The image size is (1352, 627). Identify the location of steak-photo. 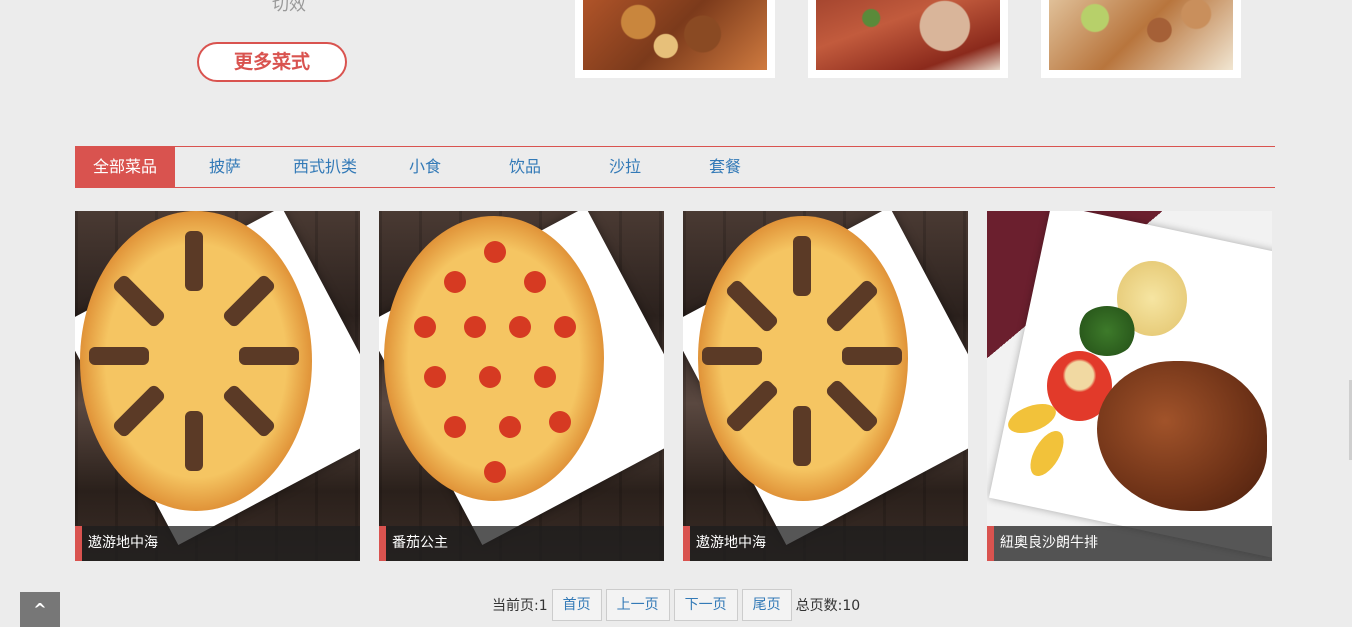
(1129, 386).